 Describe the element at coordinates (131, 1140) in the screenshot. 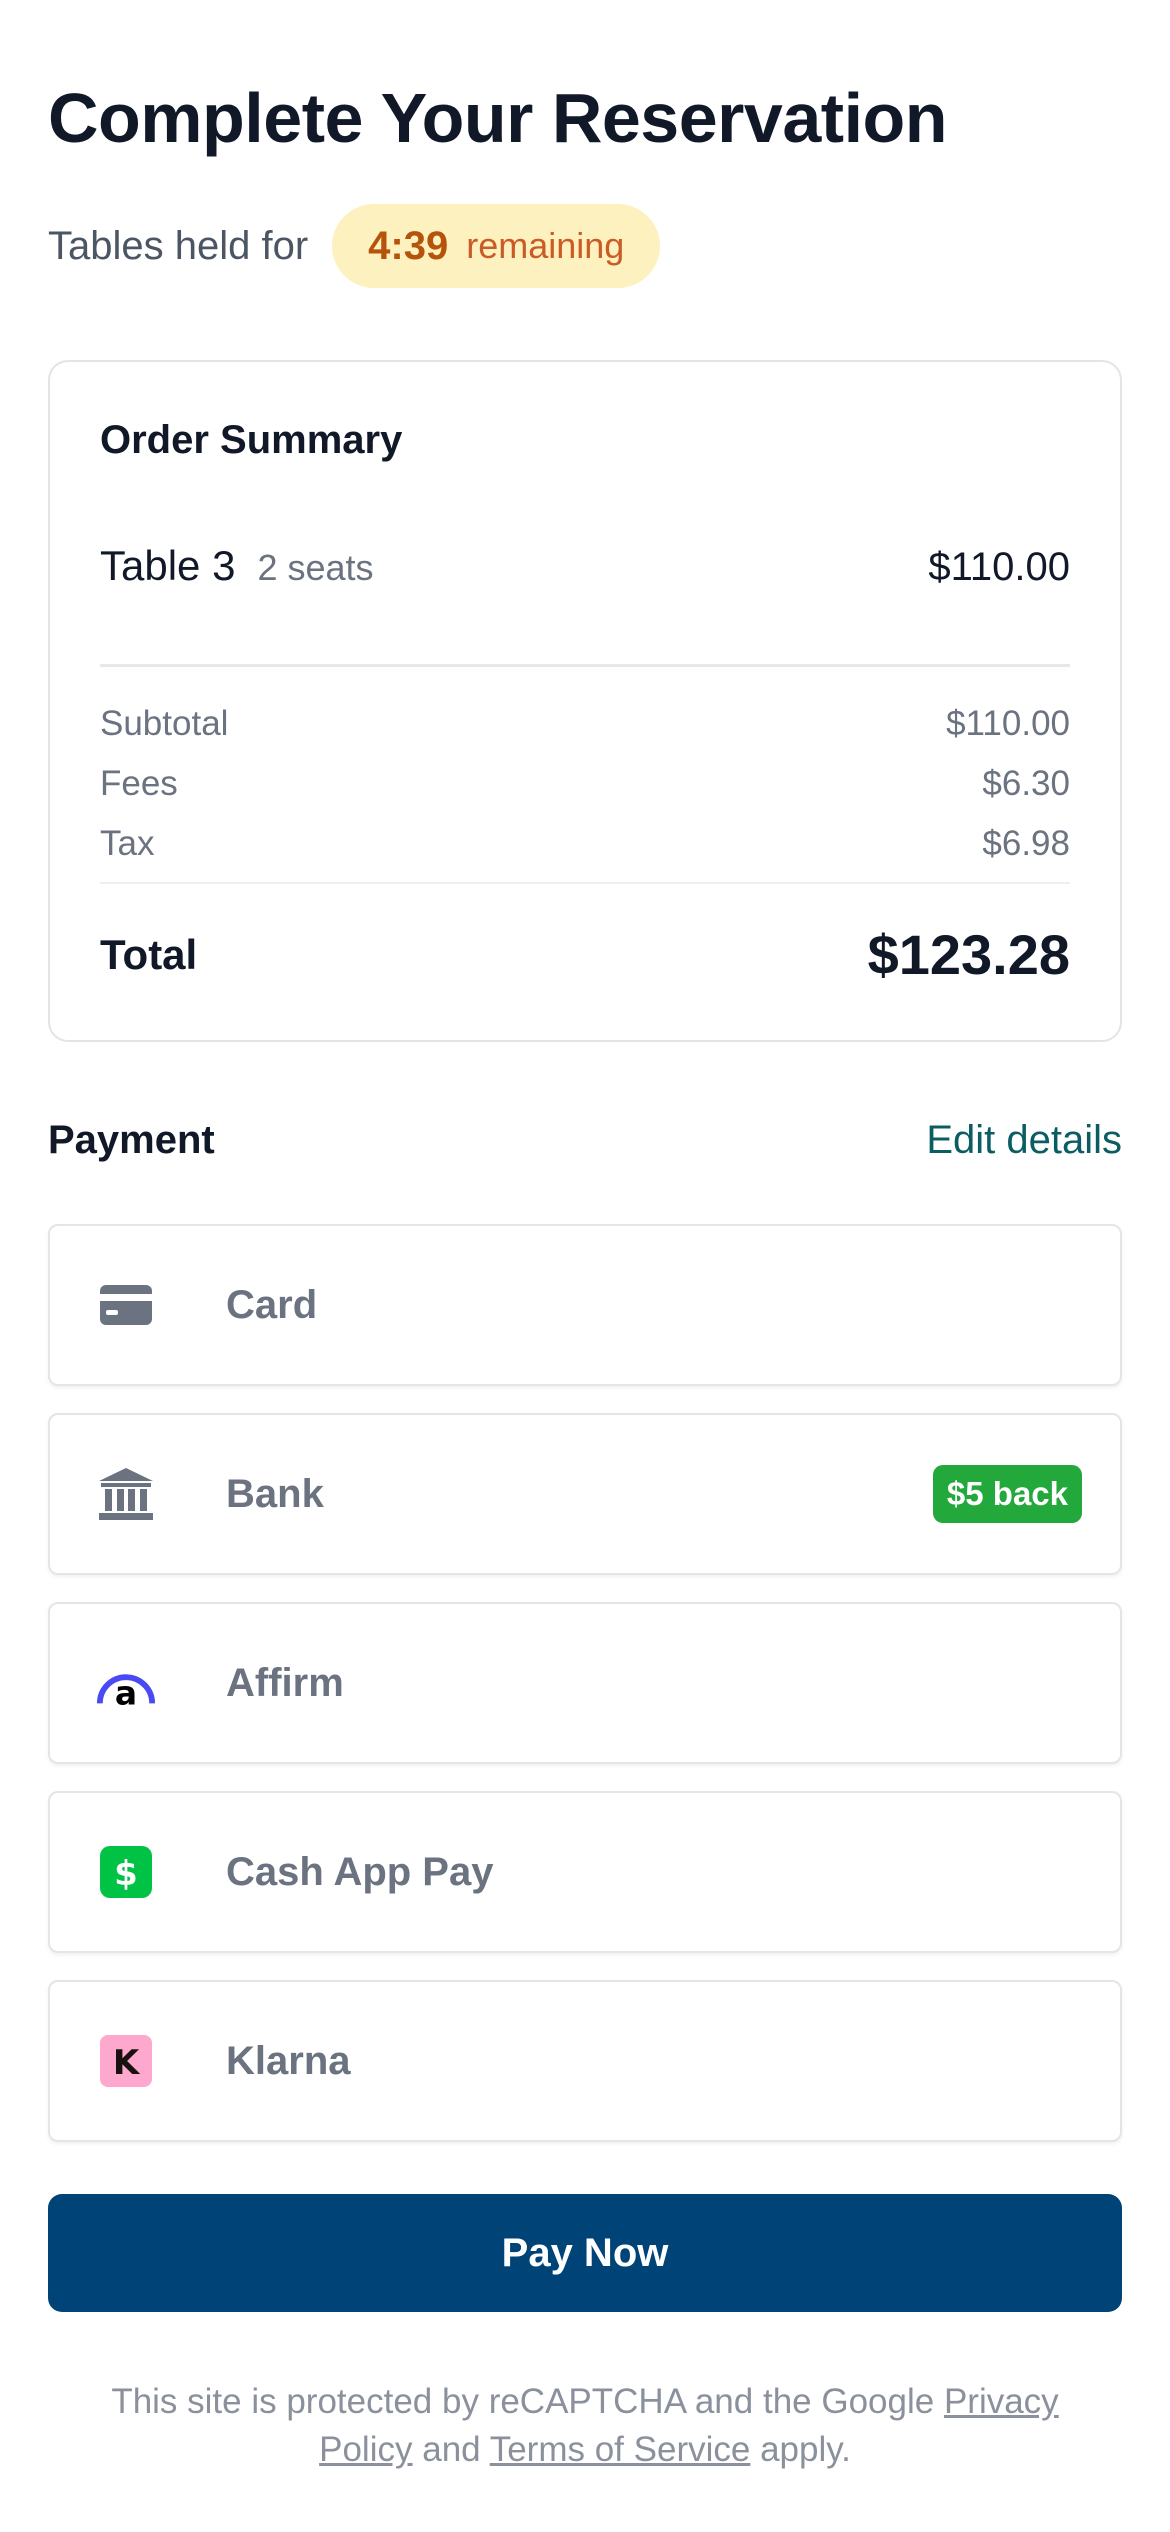

I see `payment-title: Payment` at that location.